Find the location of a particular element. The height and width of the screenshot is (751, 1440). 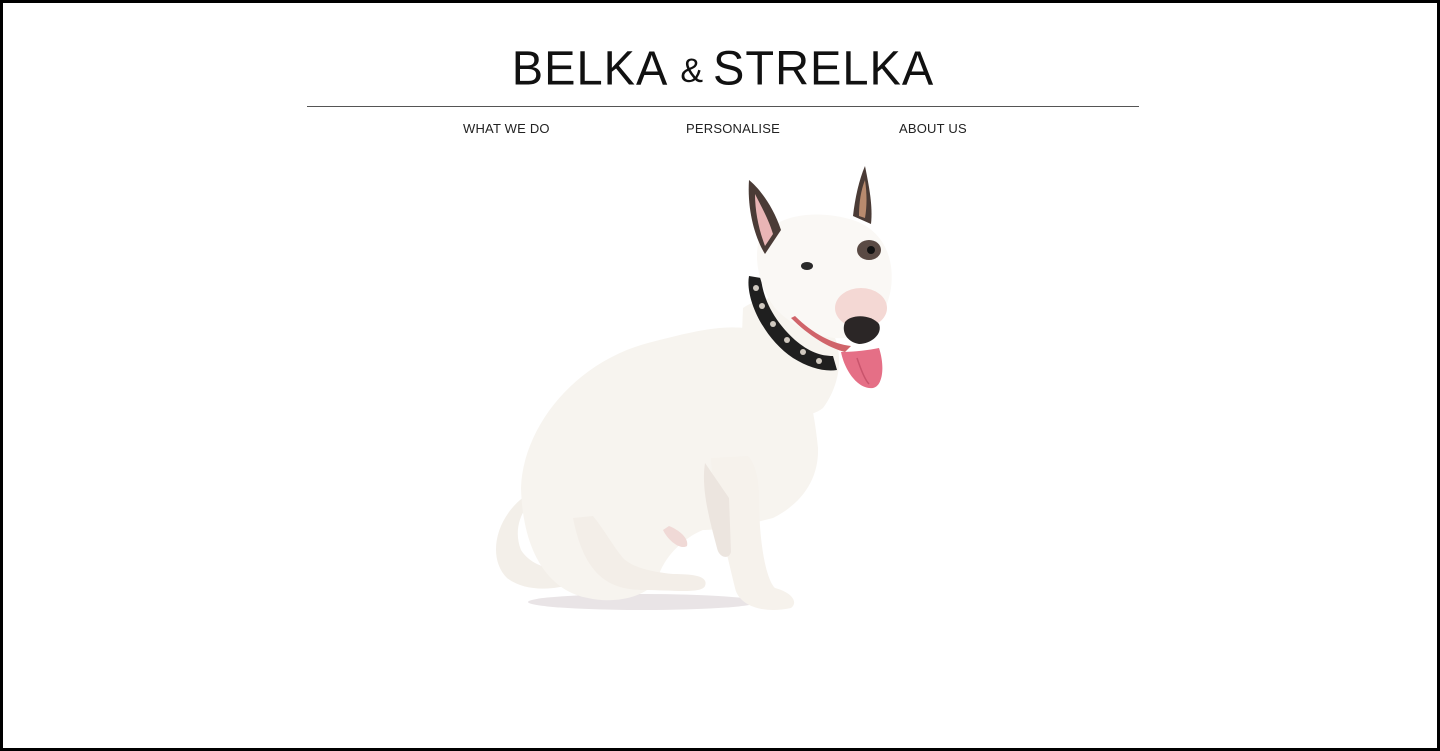

header-divider is located at coordinates (723, 106).